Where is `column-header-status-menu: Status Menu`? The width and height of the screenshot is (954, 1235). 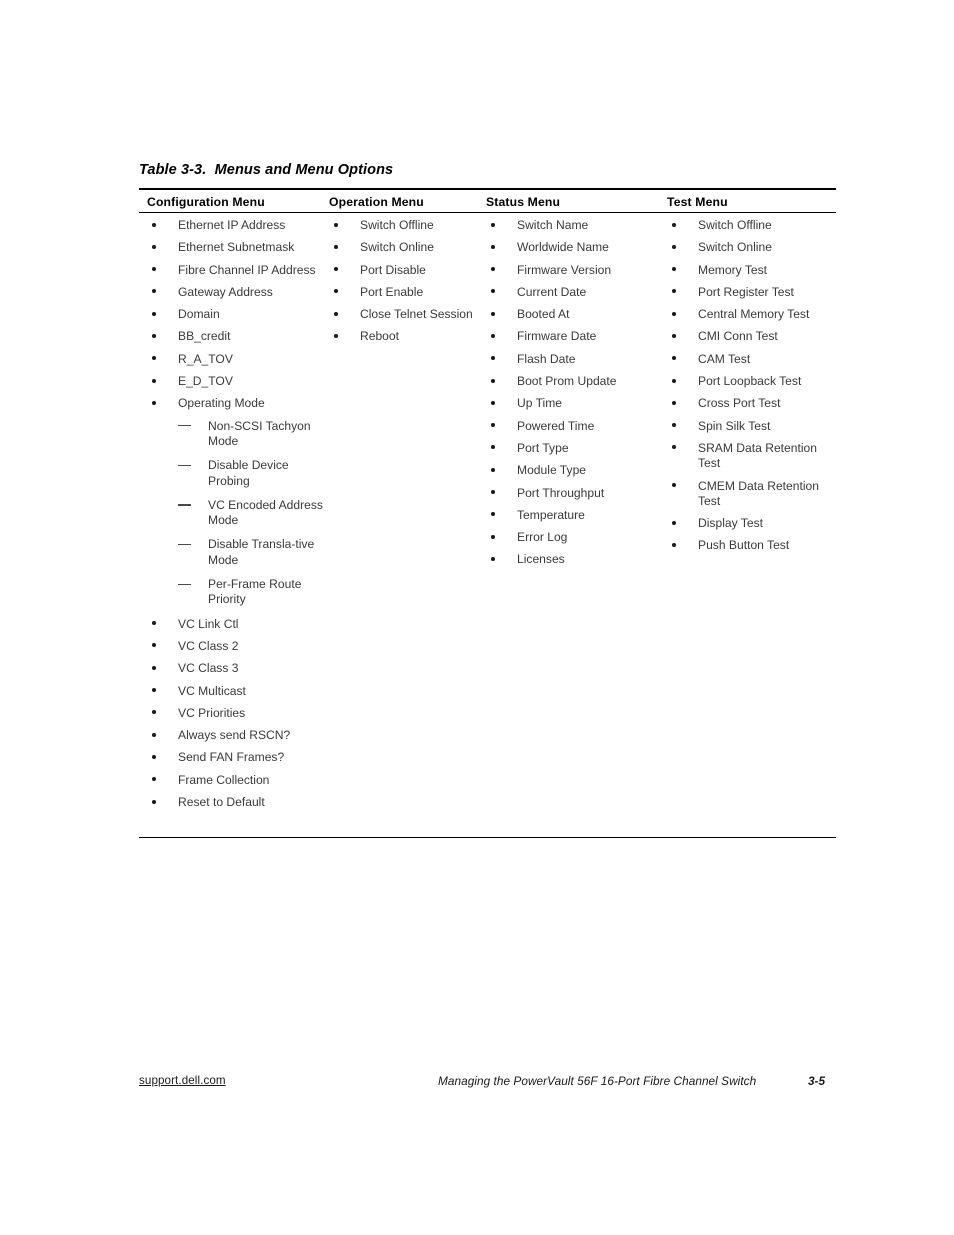
column-header-status-menu: Status Menu is located at coordinates (523, 202).